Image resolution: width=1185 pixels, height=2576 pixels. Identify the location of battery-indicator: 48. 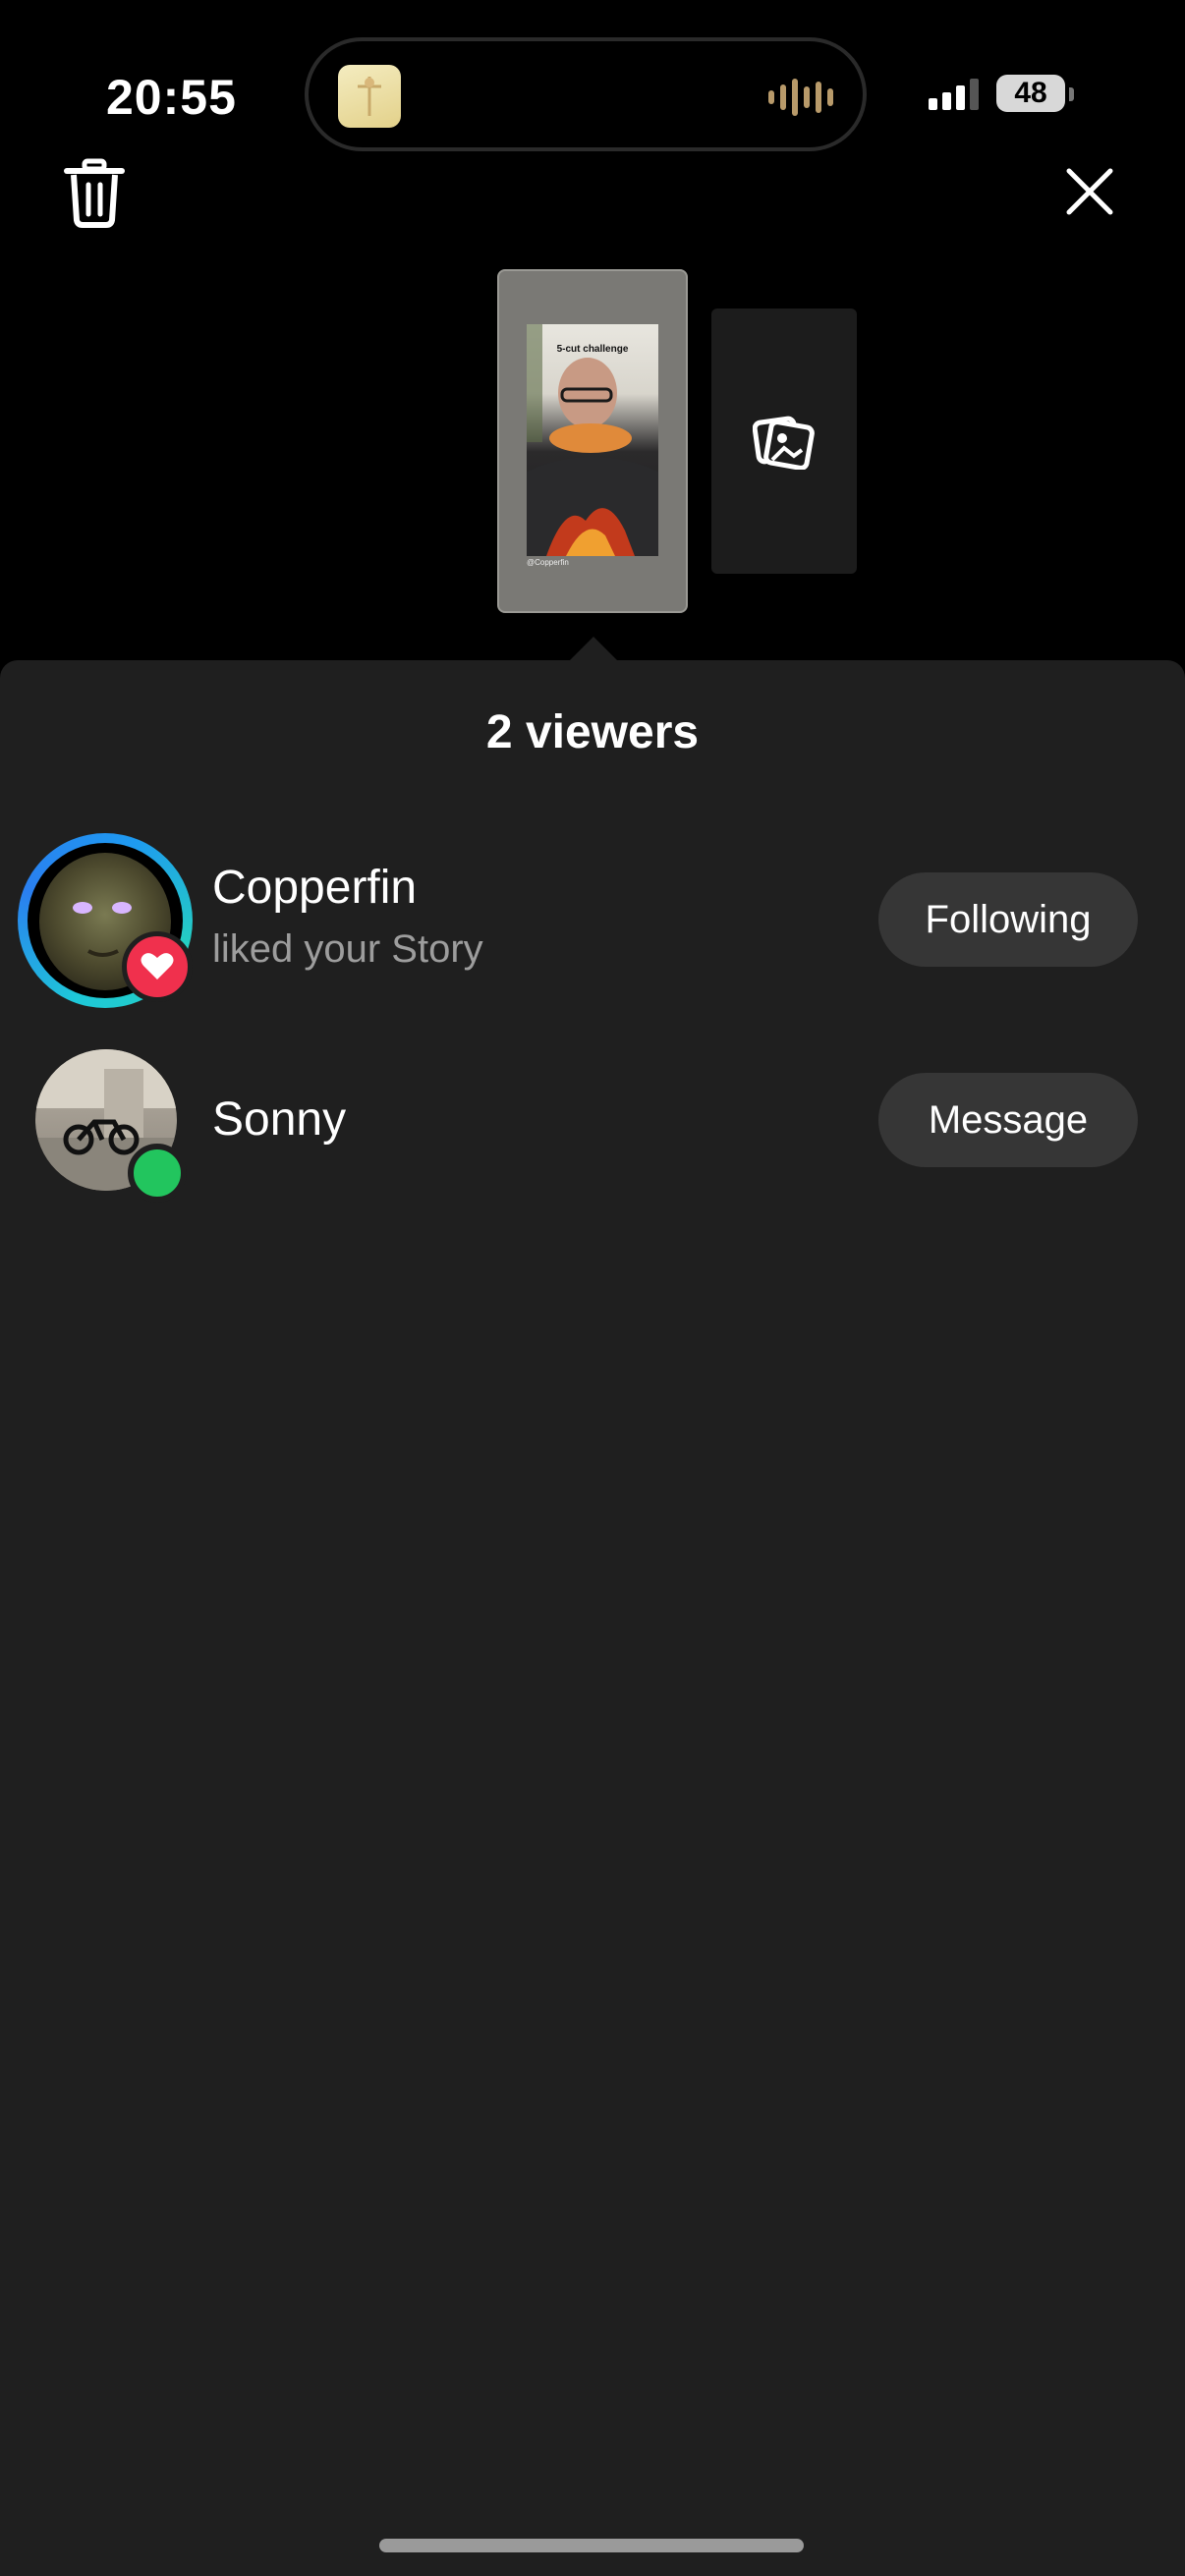
(1030, 93).